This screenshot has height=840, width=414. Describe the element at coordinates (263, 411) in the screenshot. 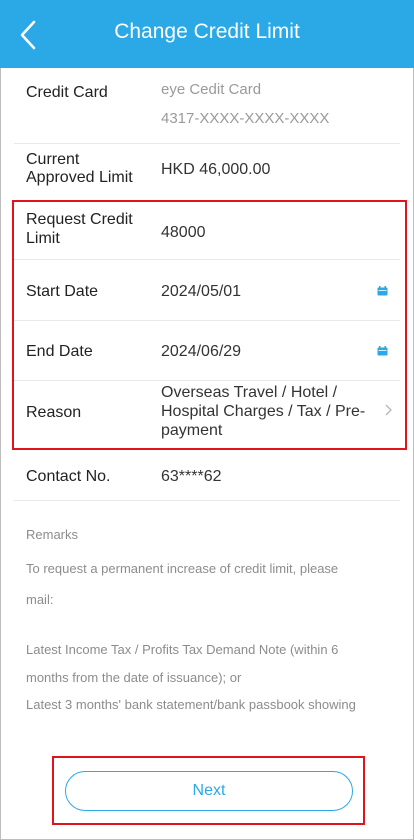

I see `reason-line-2: Hospital Charges / Tax / Pre-` at that location.